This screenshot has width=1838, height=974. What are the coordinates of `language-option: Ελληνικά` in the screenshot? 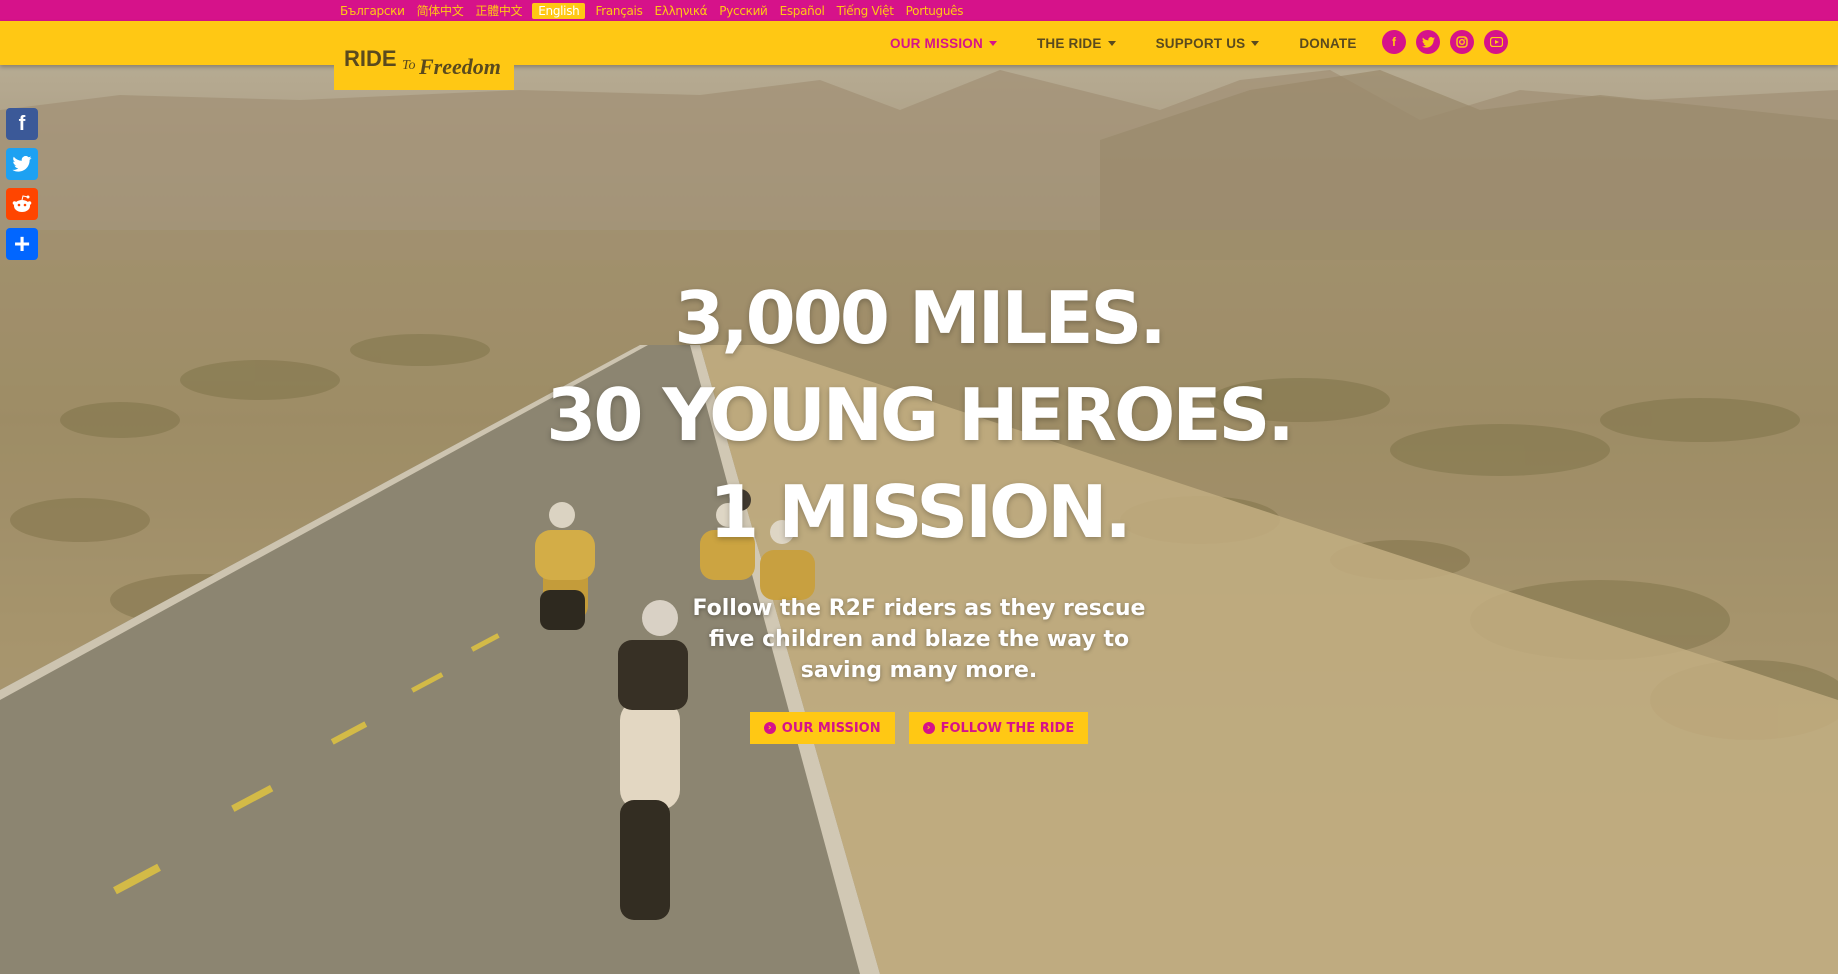 It's located at (681, 11).